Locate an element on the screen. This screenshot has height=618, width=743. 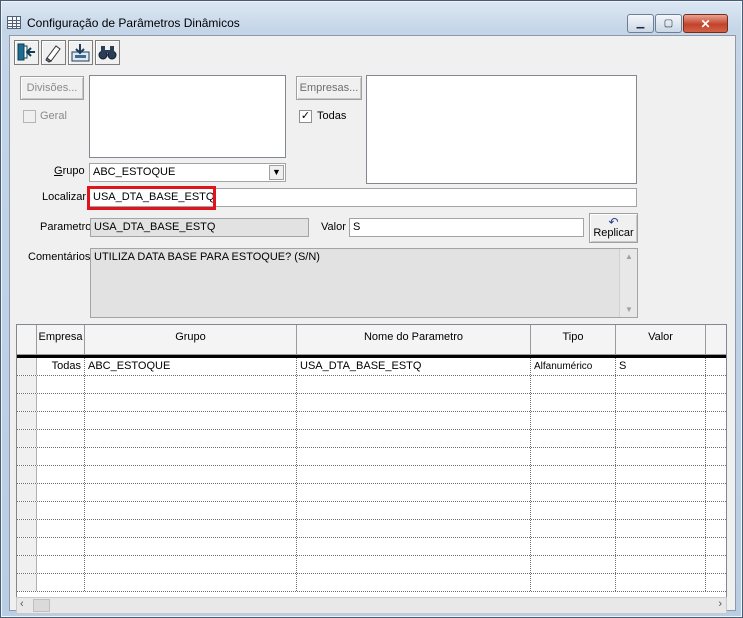
search-button is located at coordinates (107, 52).